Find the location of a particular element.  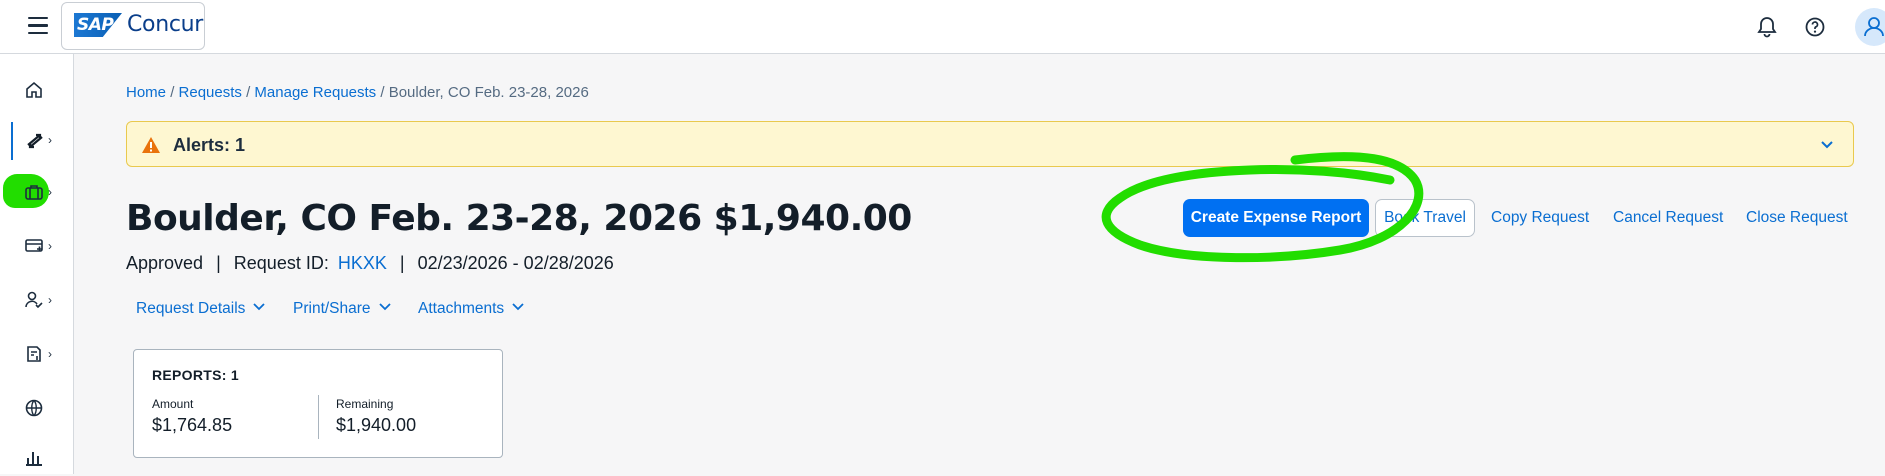

help-icon is located at coordinates (1815, 27).